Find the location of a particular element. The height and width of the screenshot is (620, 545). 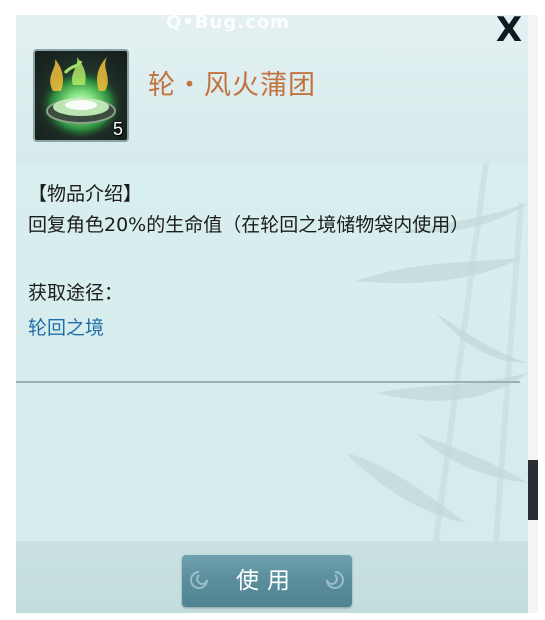

use-button: 使用 is located at coordinates (267, 581).